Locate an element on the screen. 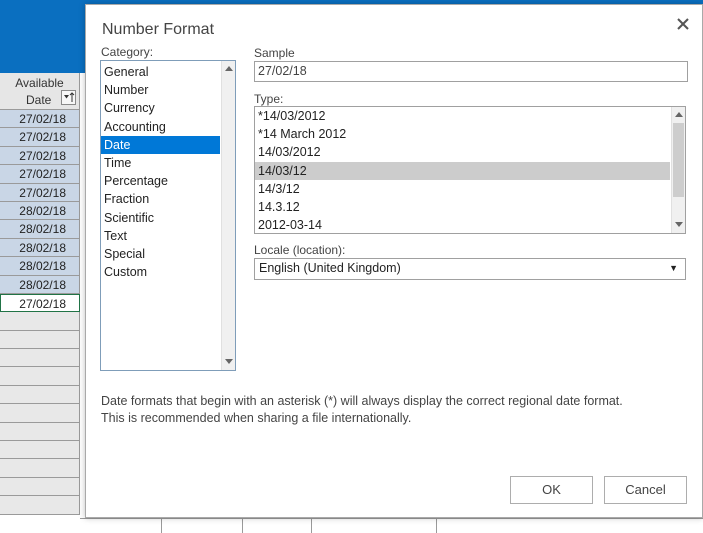 This screenshot has width=703, height=533. dropdown-arrow-icon: ▼ is located at coordinates (673, 268).